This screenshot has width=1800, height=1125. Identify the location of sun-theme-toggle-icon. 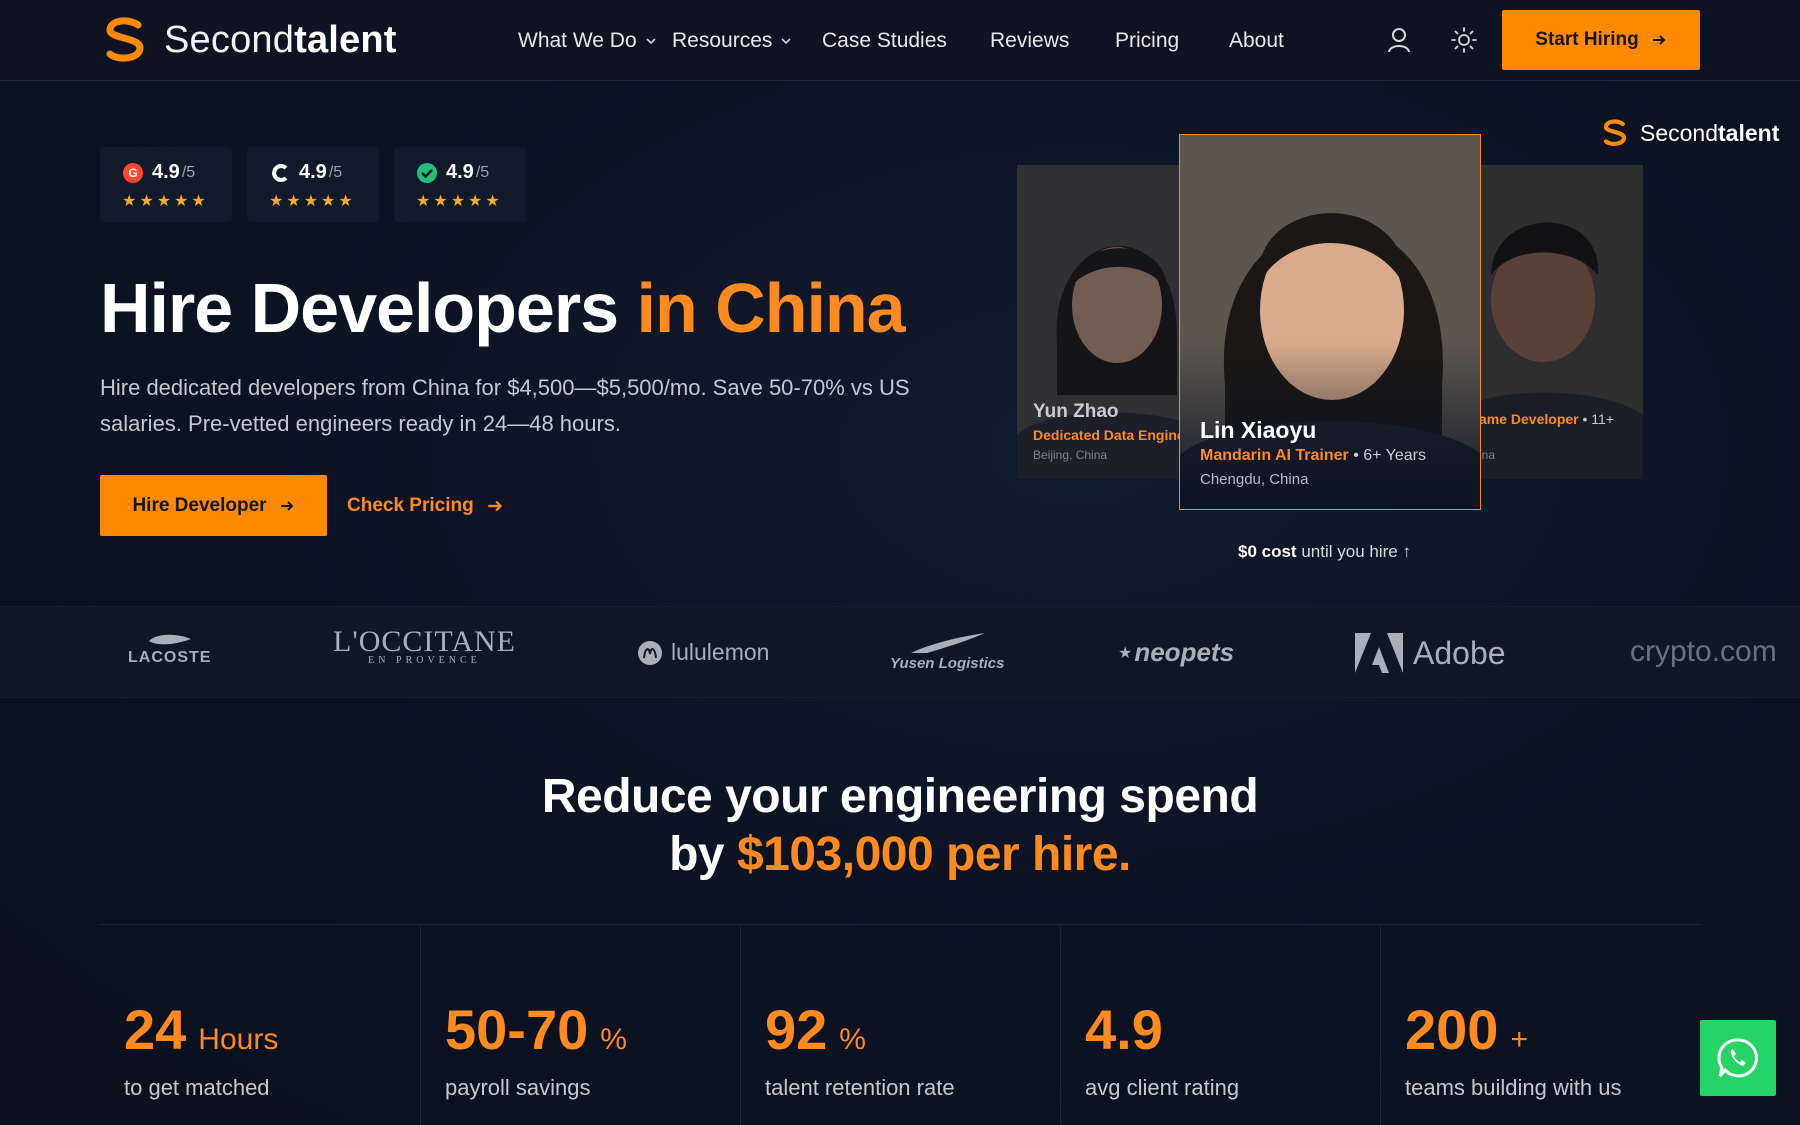
(1464, 40).